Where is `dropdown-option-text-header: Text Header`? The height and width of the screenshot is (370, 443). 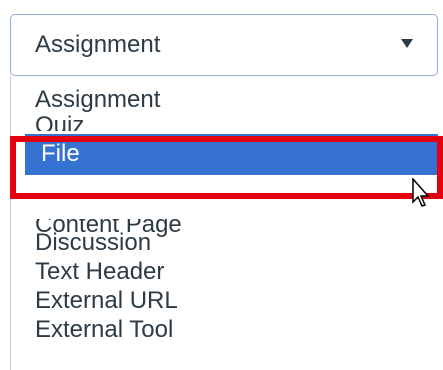
dropdown-option-text-header: Text Header is located at coordinates (99, 272).